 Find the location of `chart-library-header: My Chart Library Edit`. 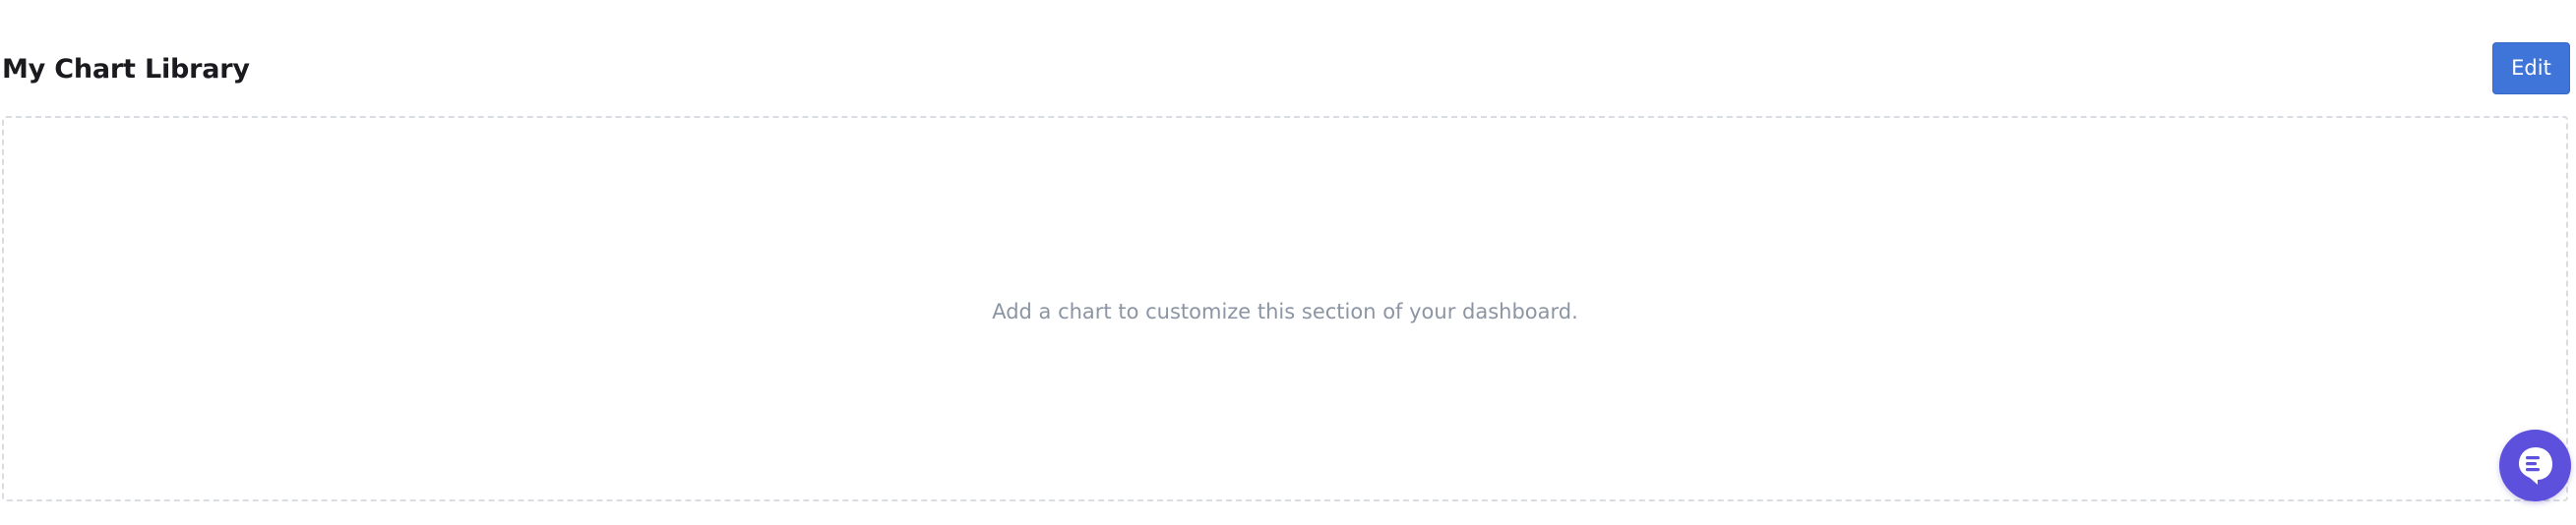

chart-library-header: My Chart Library Edit is located at coordinates (1285, 69).